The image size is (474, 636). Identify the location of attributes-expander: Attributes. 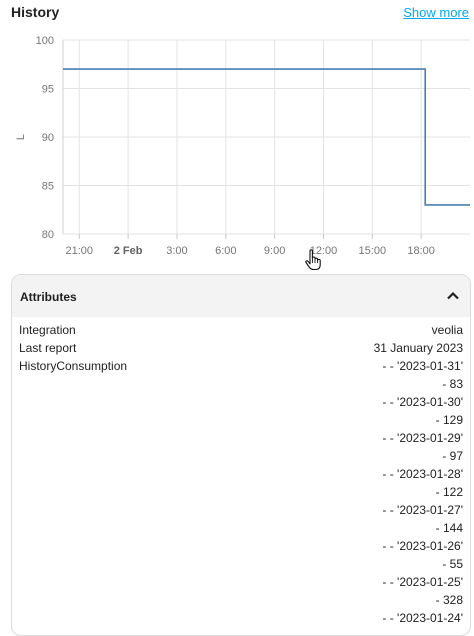
(241, 296).